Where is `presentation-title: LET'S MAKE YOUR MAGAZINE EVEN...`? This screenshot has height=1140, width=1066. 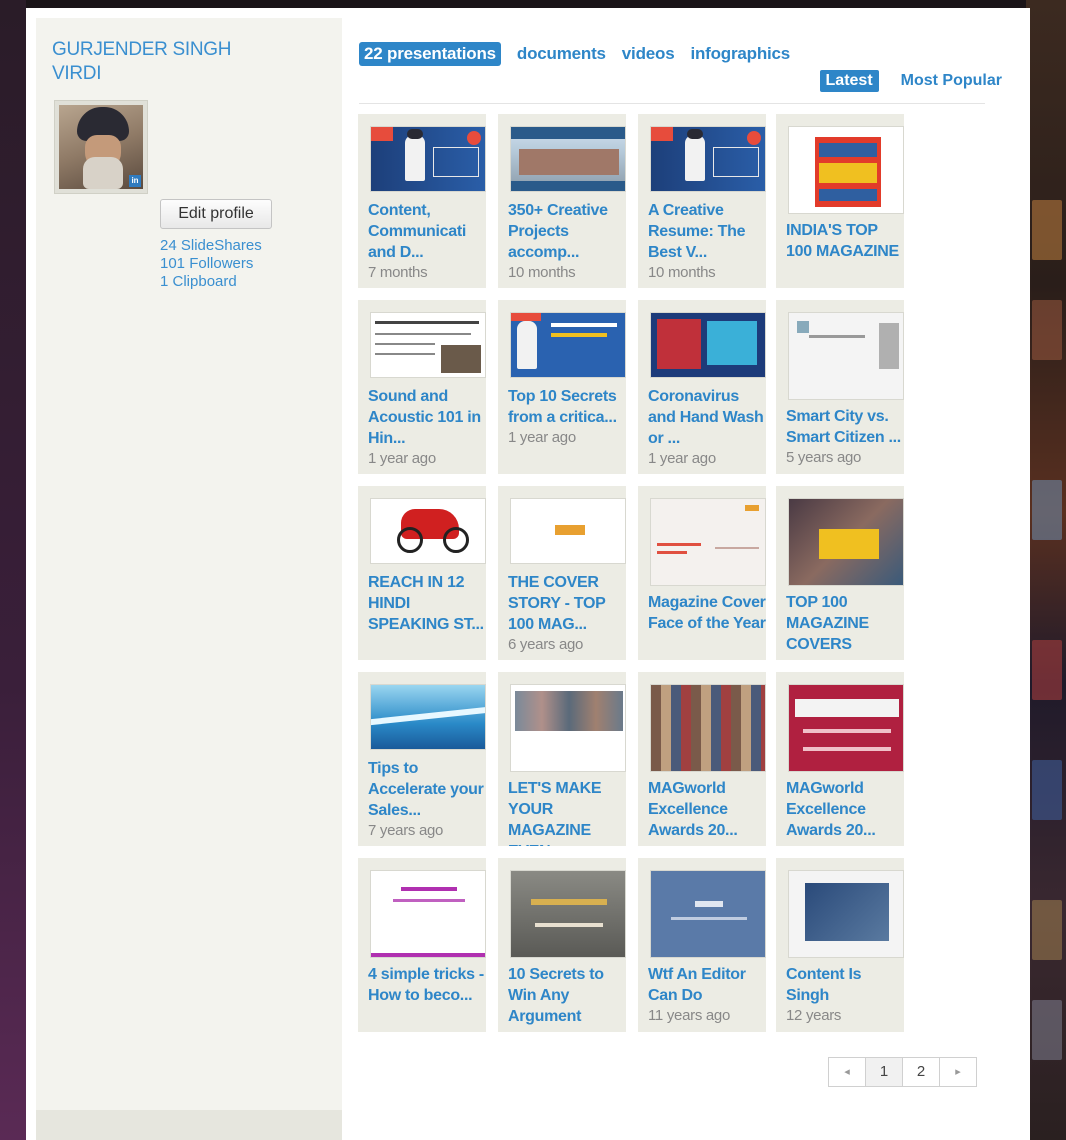
presentation-title: LET'S MAKE YOUR MAGAZINE EVEN... is located at coordinates (567, 812).